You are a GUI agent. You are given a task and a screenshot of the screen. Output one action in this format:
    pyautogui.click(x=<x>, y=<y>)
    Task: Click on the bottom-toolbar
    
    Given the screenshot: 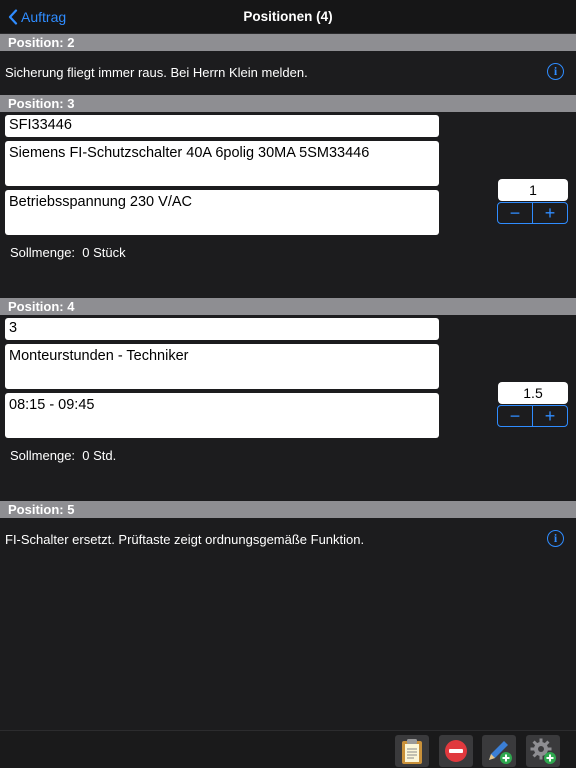 What is the action you would take?
    pyautogui.click(x=288, y=749)
    